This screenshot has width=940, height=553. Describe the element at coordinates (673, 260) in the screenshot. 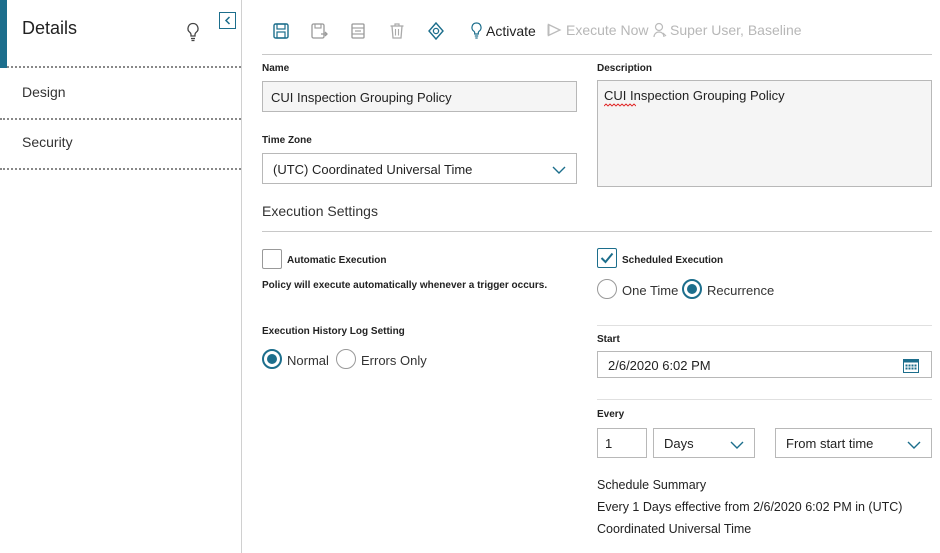

I see `scheduled-execution-label: Scheduled Execution` at that location.